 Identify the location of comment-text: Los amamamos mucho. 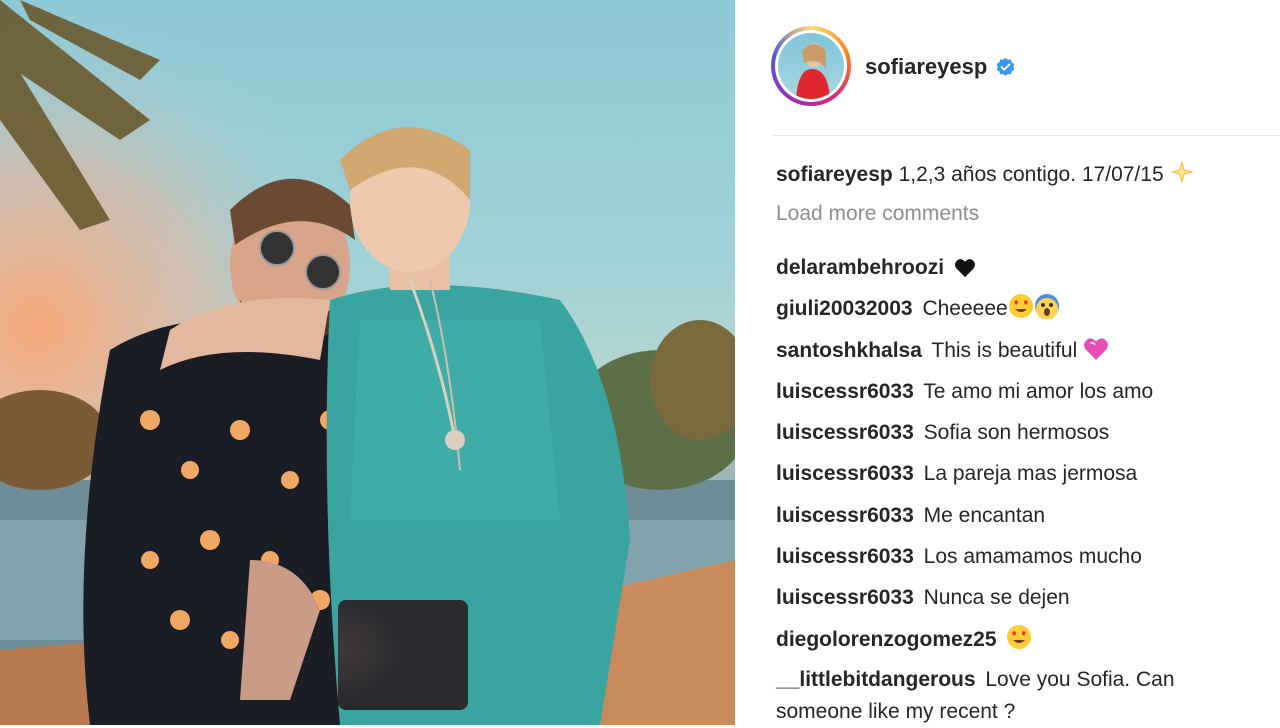
(1032, 557).